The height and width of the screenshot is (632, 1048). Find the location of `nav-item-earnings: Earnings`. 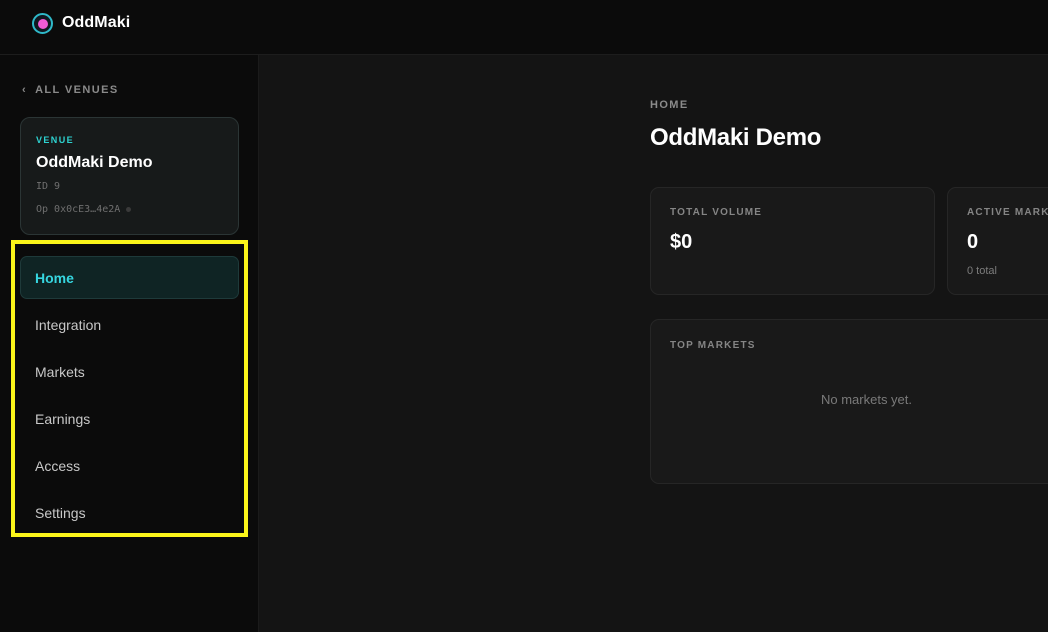

nav-item-earnings: Earnings is located at coordinates (129, 418).